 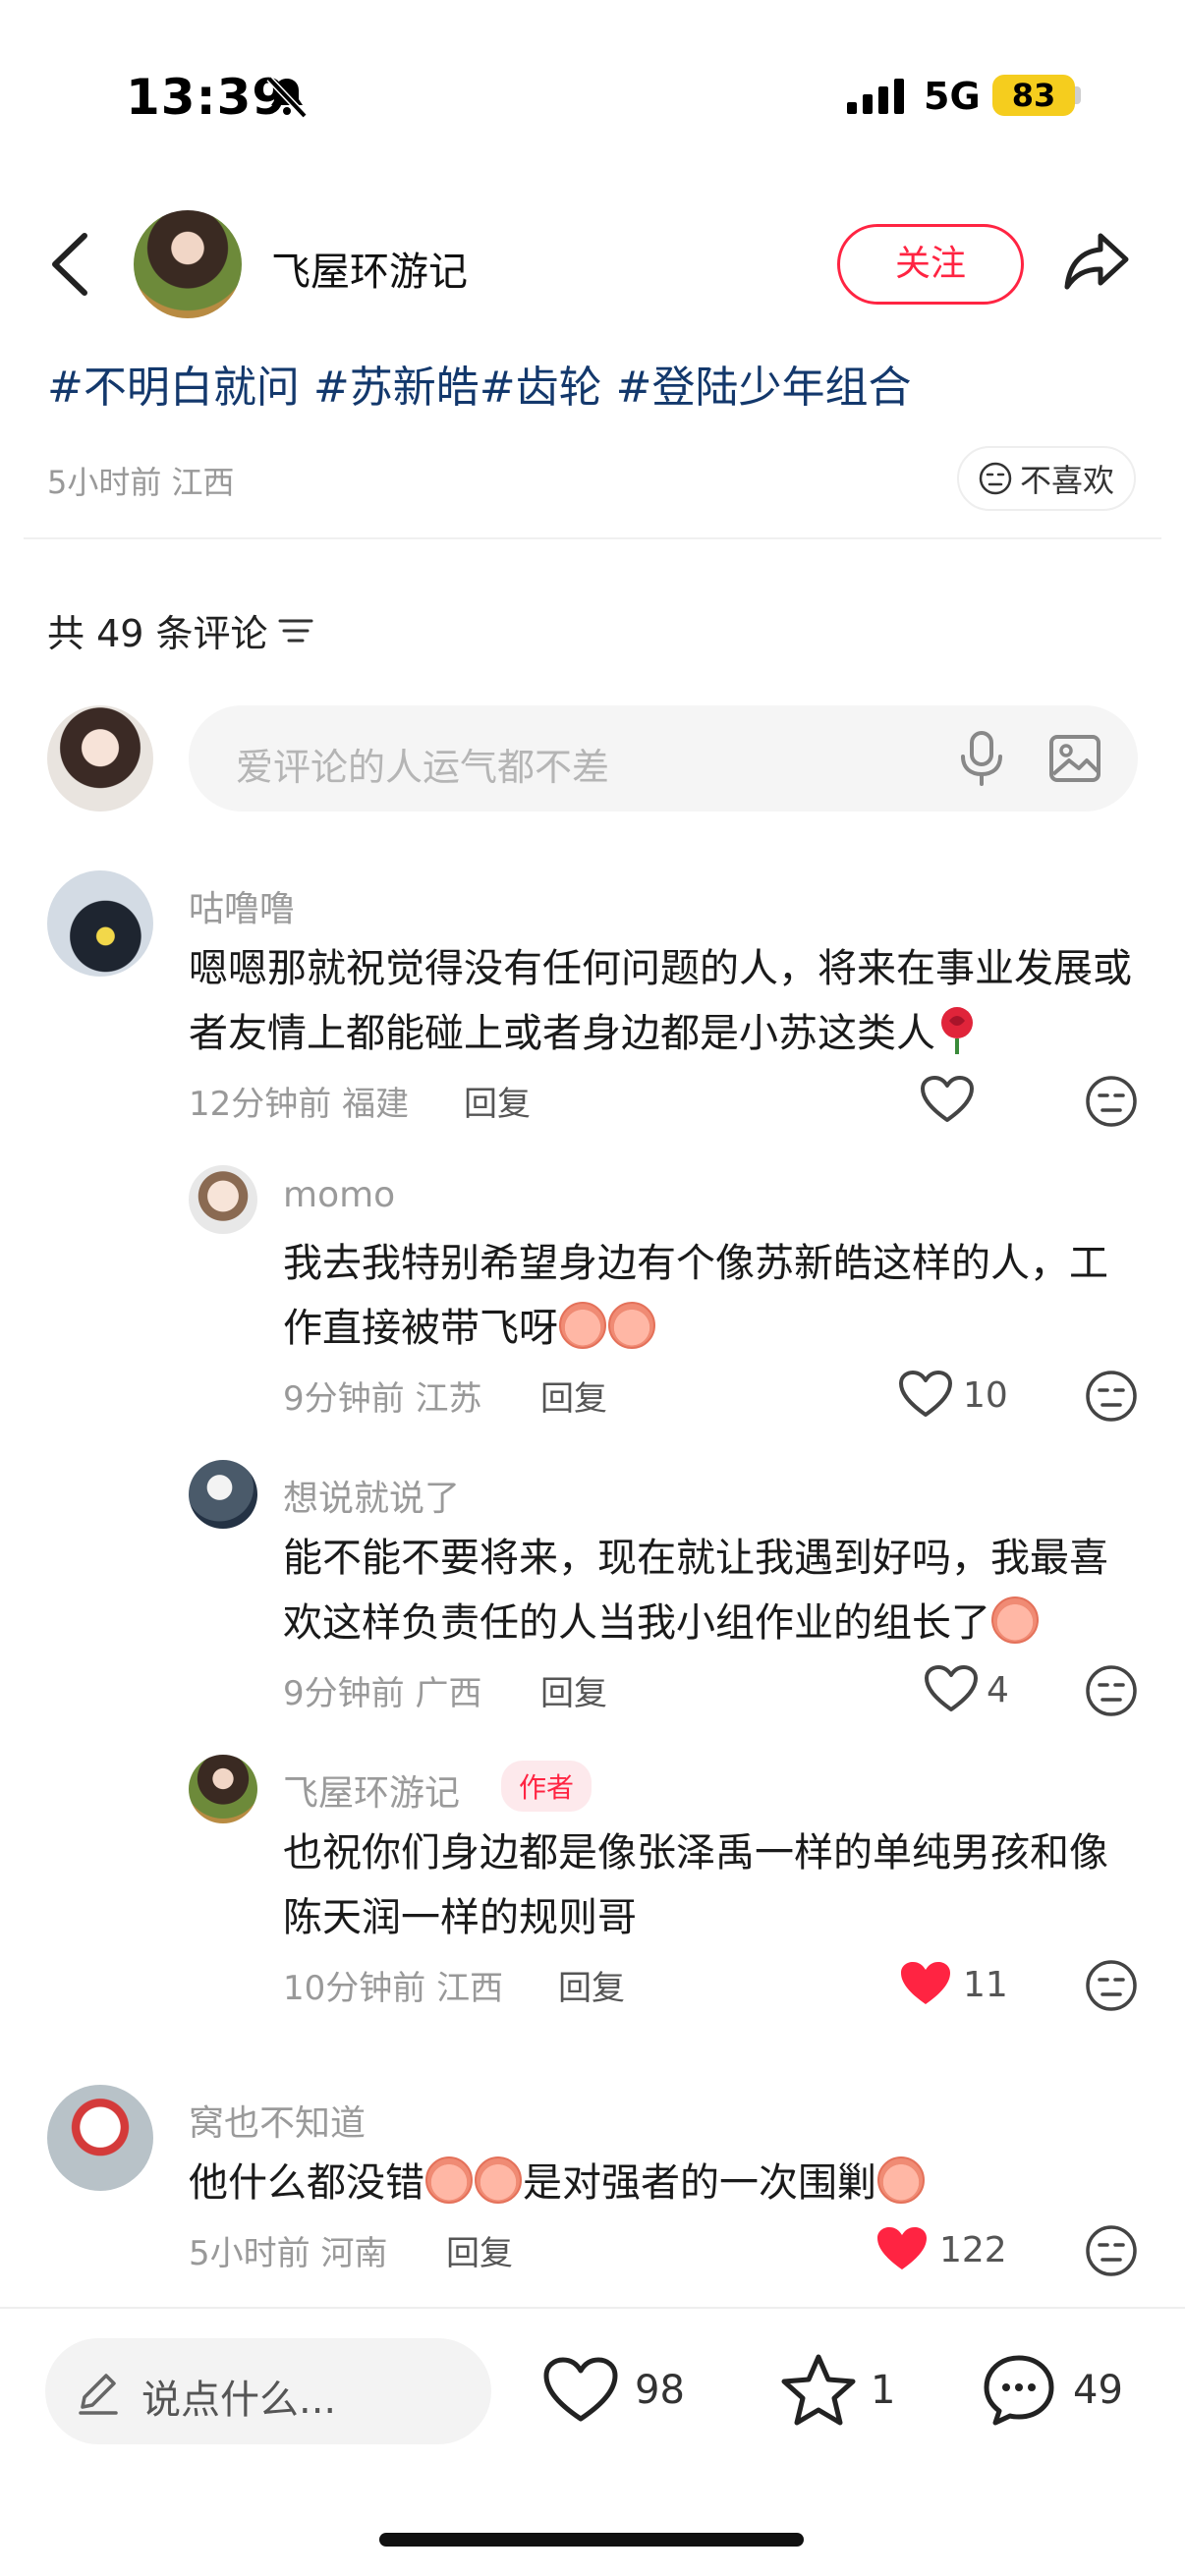 I want to click on comment-text-body: 能不能不要将来，现在就让我遇到好吗，我最喜欢这样负责任的人当我小组作业的组长了, so click(x=695, y=1591).